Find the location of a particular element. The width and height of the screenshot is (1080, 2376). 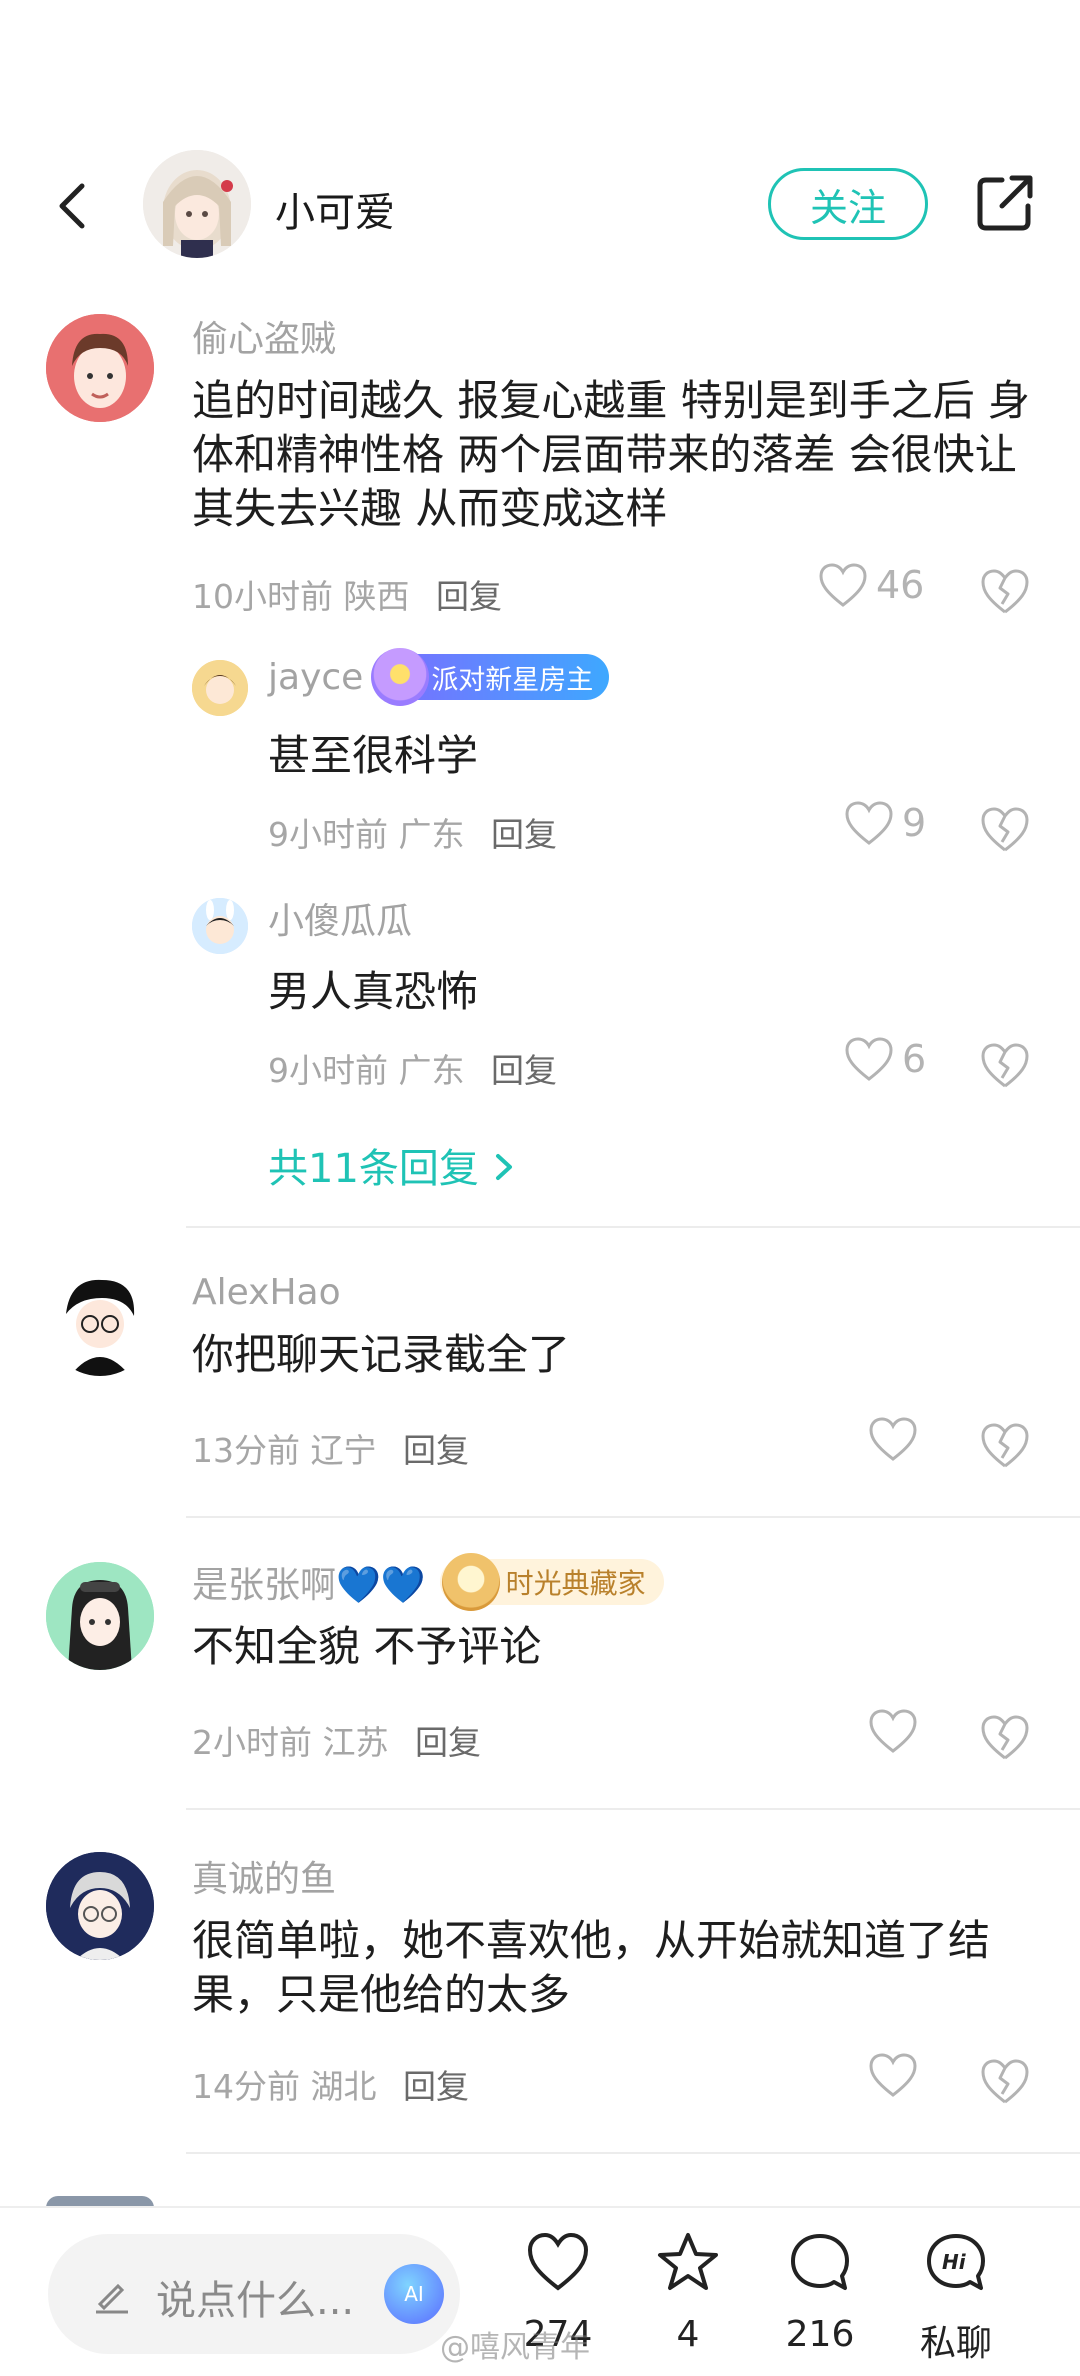

comment-location: 湖北 is located at coordinates (343, 2086).